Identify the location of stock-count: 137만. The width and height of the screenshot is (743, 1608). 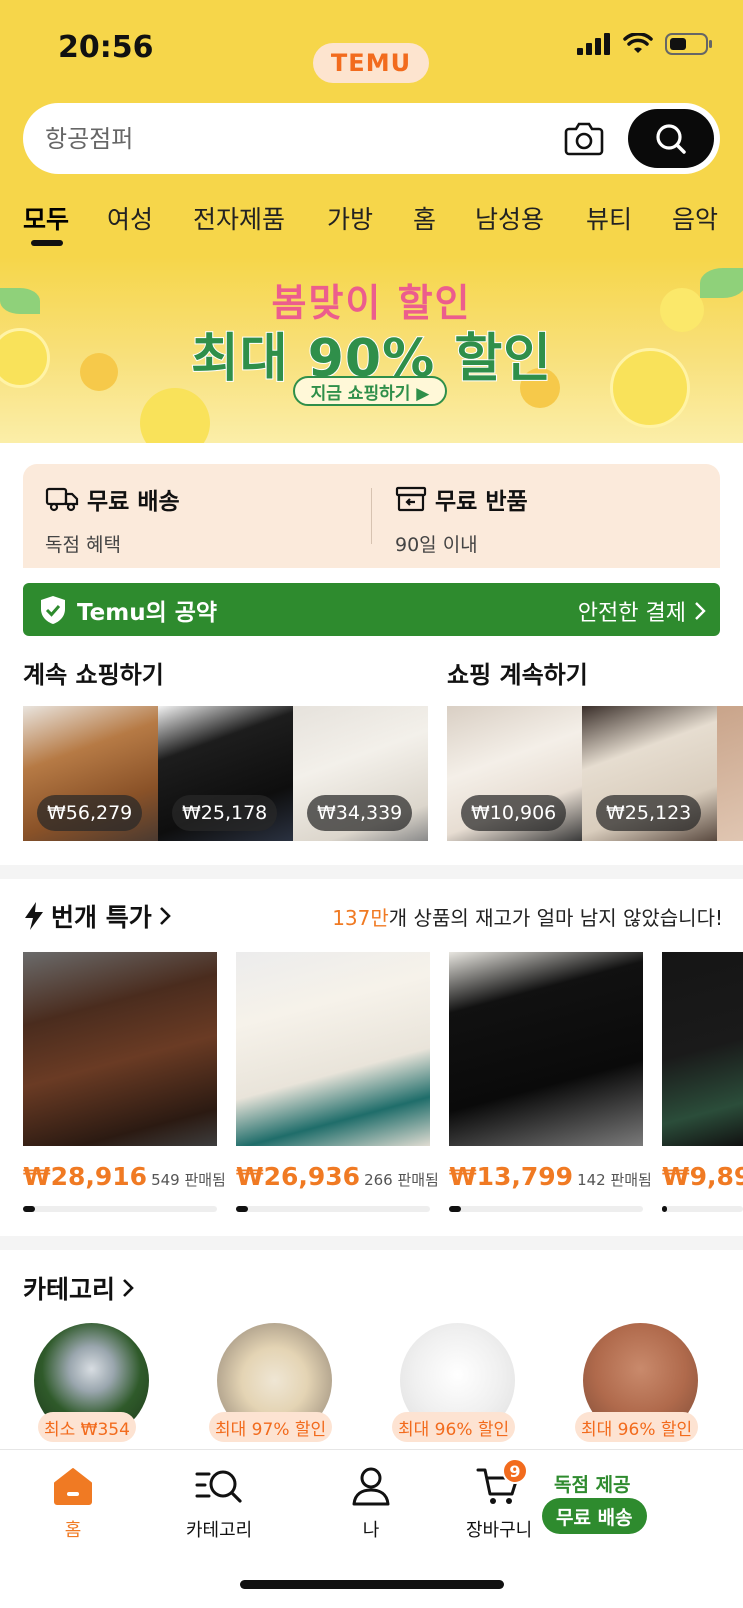
(360, 918).